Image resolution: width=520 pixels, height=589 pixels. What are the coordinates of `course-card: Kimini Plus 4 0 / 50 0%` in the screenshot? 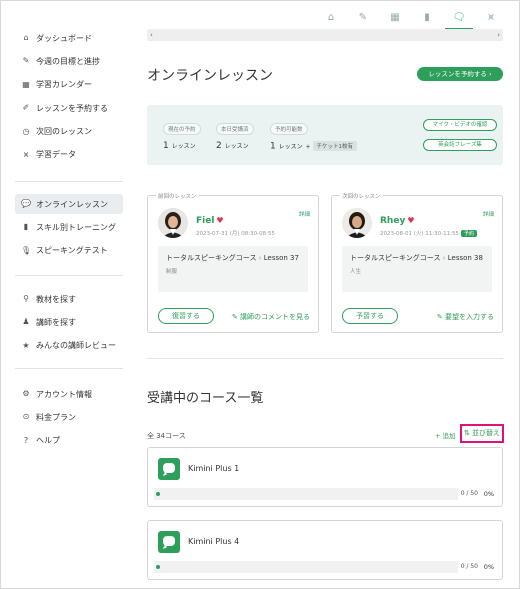 It's located at (325, 550).